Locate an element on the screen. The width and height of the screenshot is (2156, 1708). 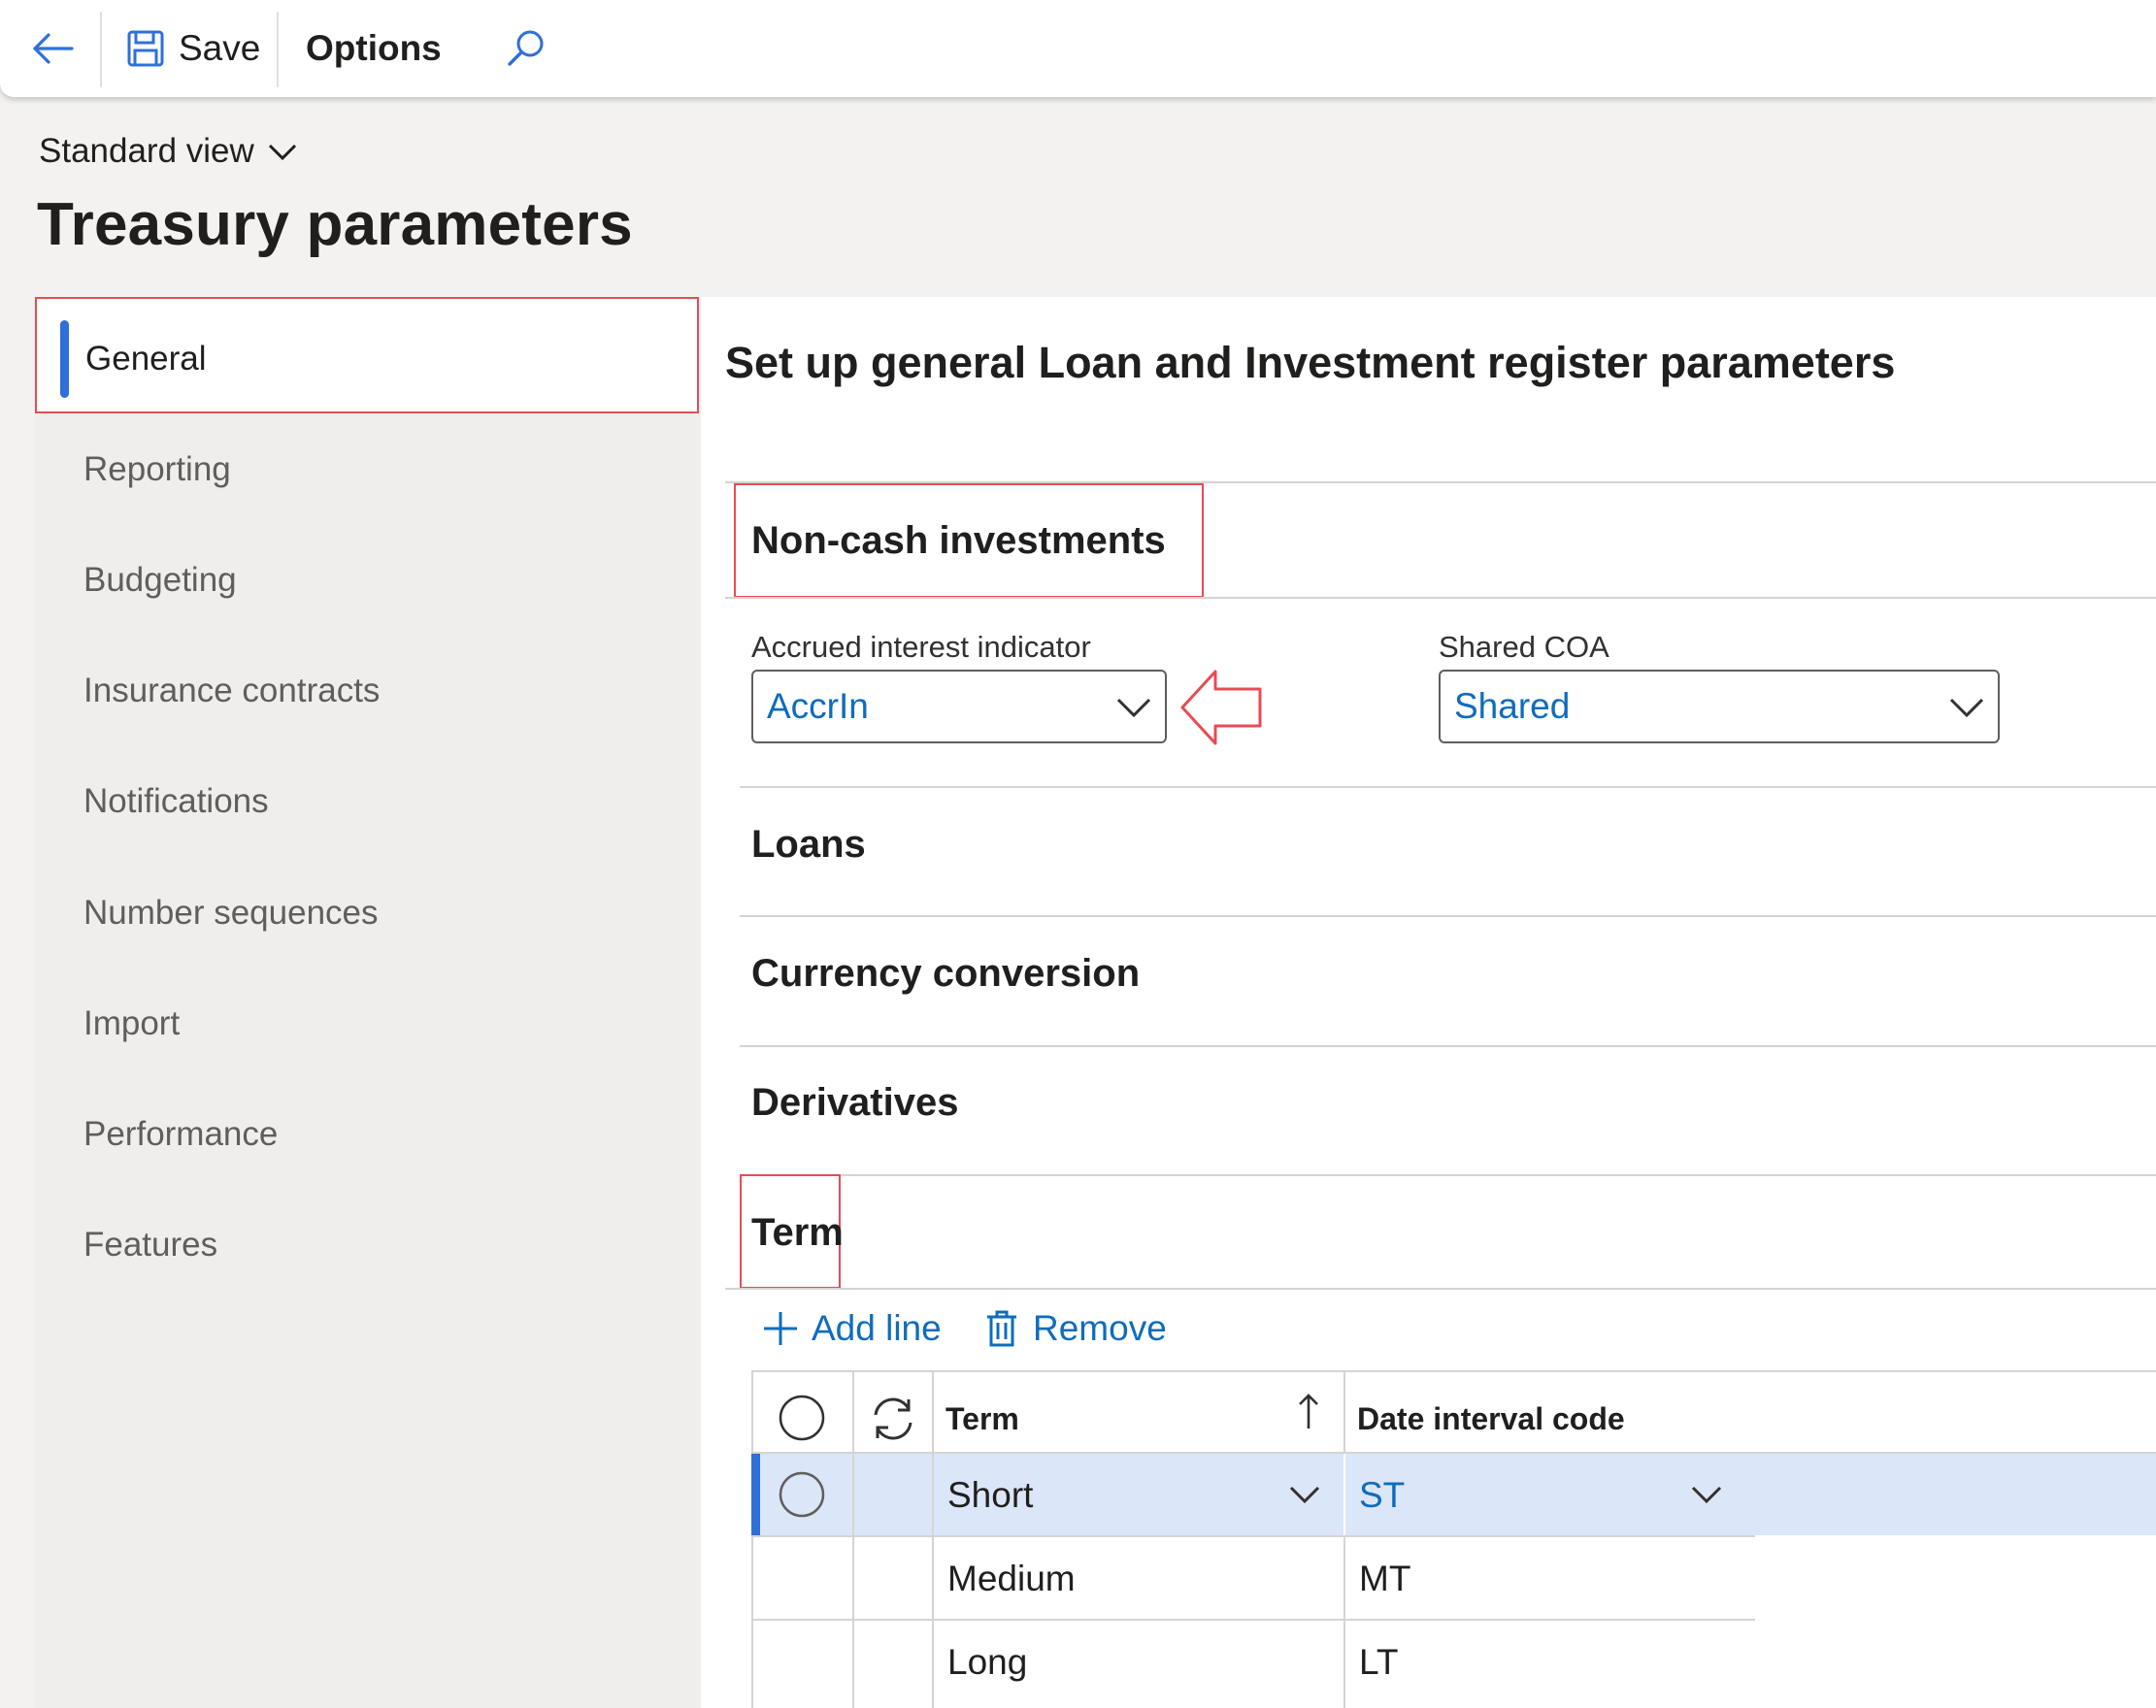
accrued-interest-label: Accrued interest indicator is located at coordinates (921, 647).